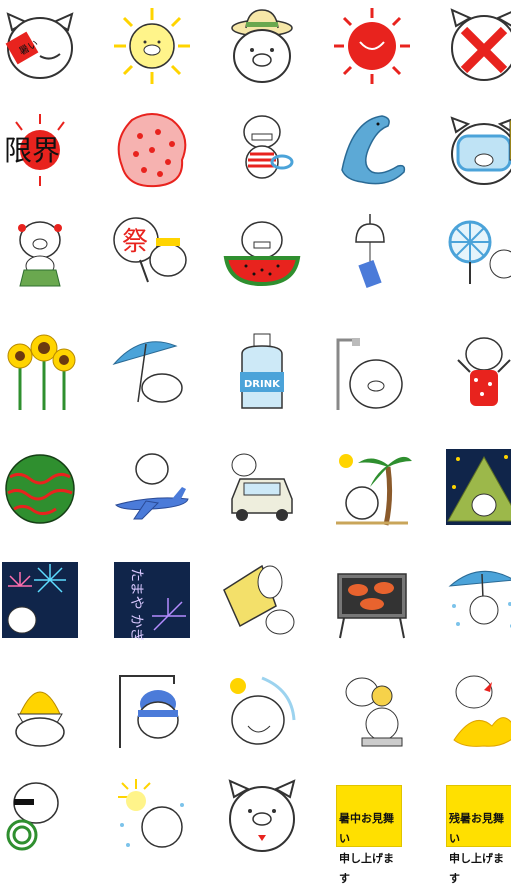 This screenshot has width=511, height=889. I want to click on sticker-pig-fan-scale, so click(372, 710).